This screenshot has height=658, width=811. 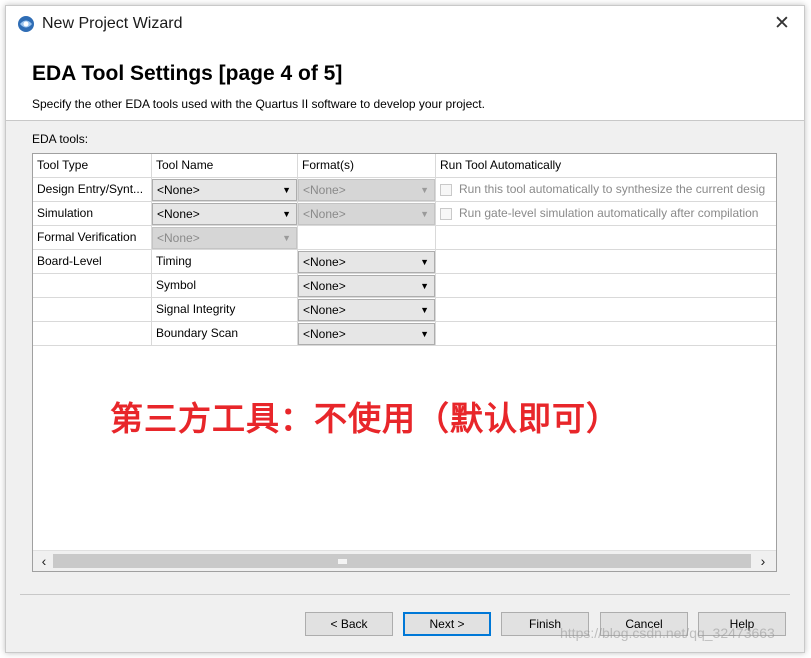 I want to click on column-header-tool-name: Tool Name, so click(x=225, y=166).